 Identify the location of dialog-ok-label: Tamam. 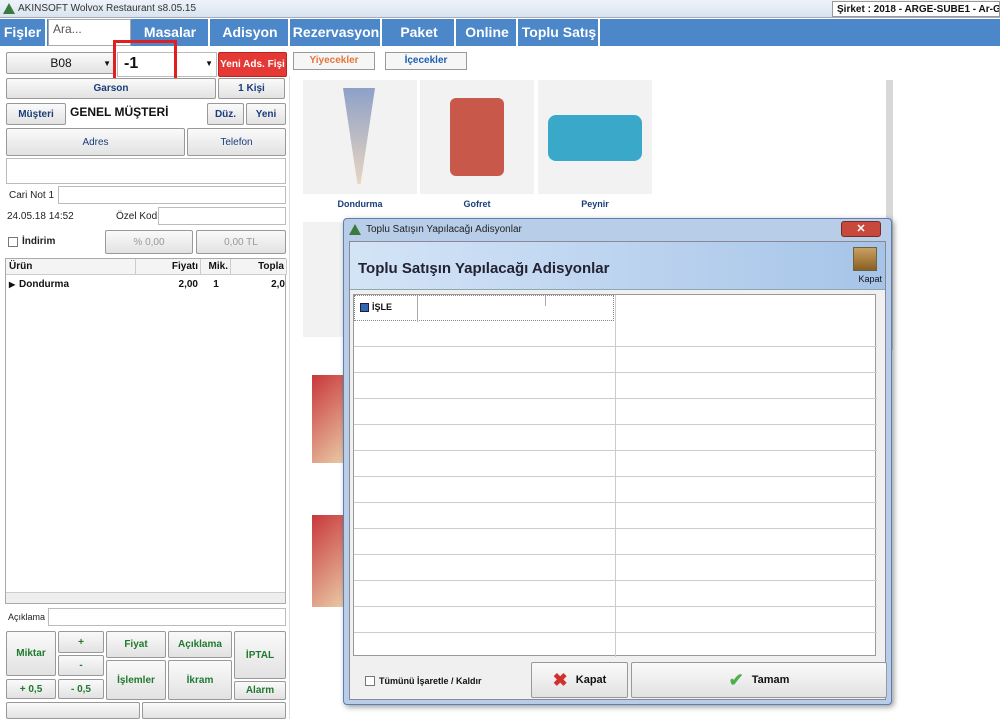
(770, 680).